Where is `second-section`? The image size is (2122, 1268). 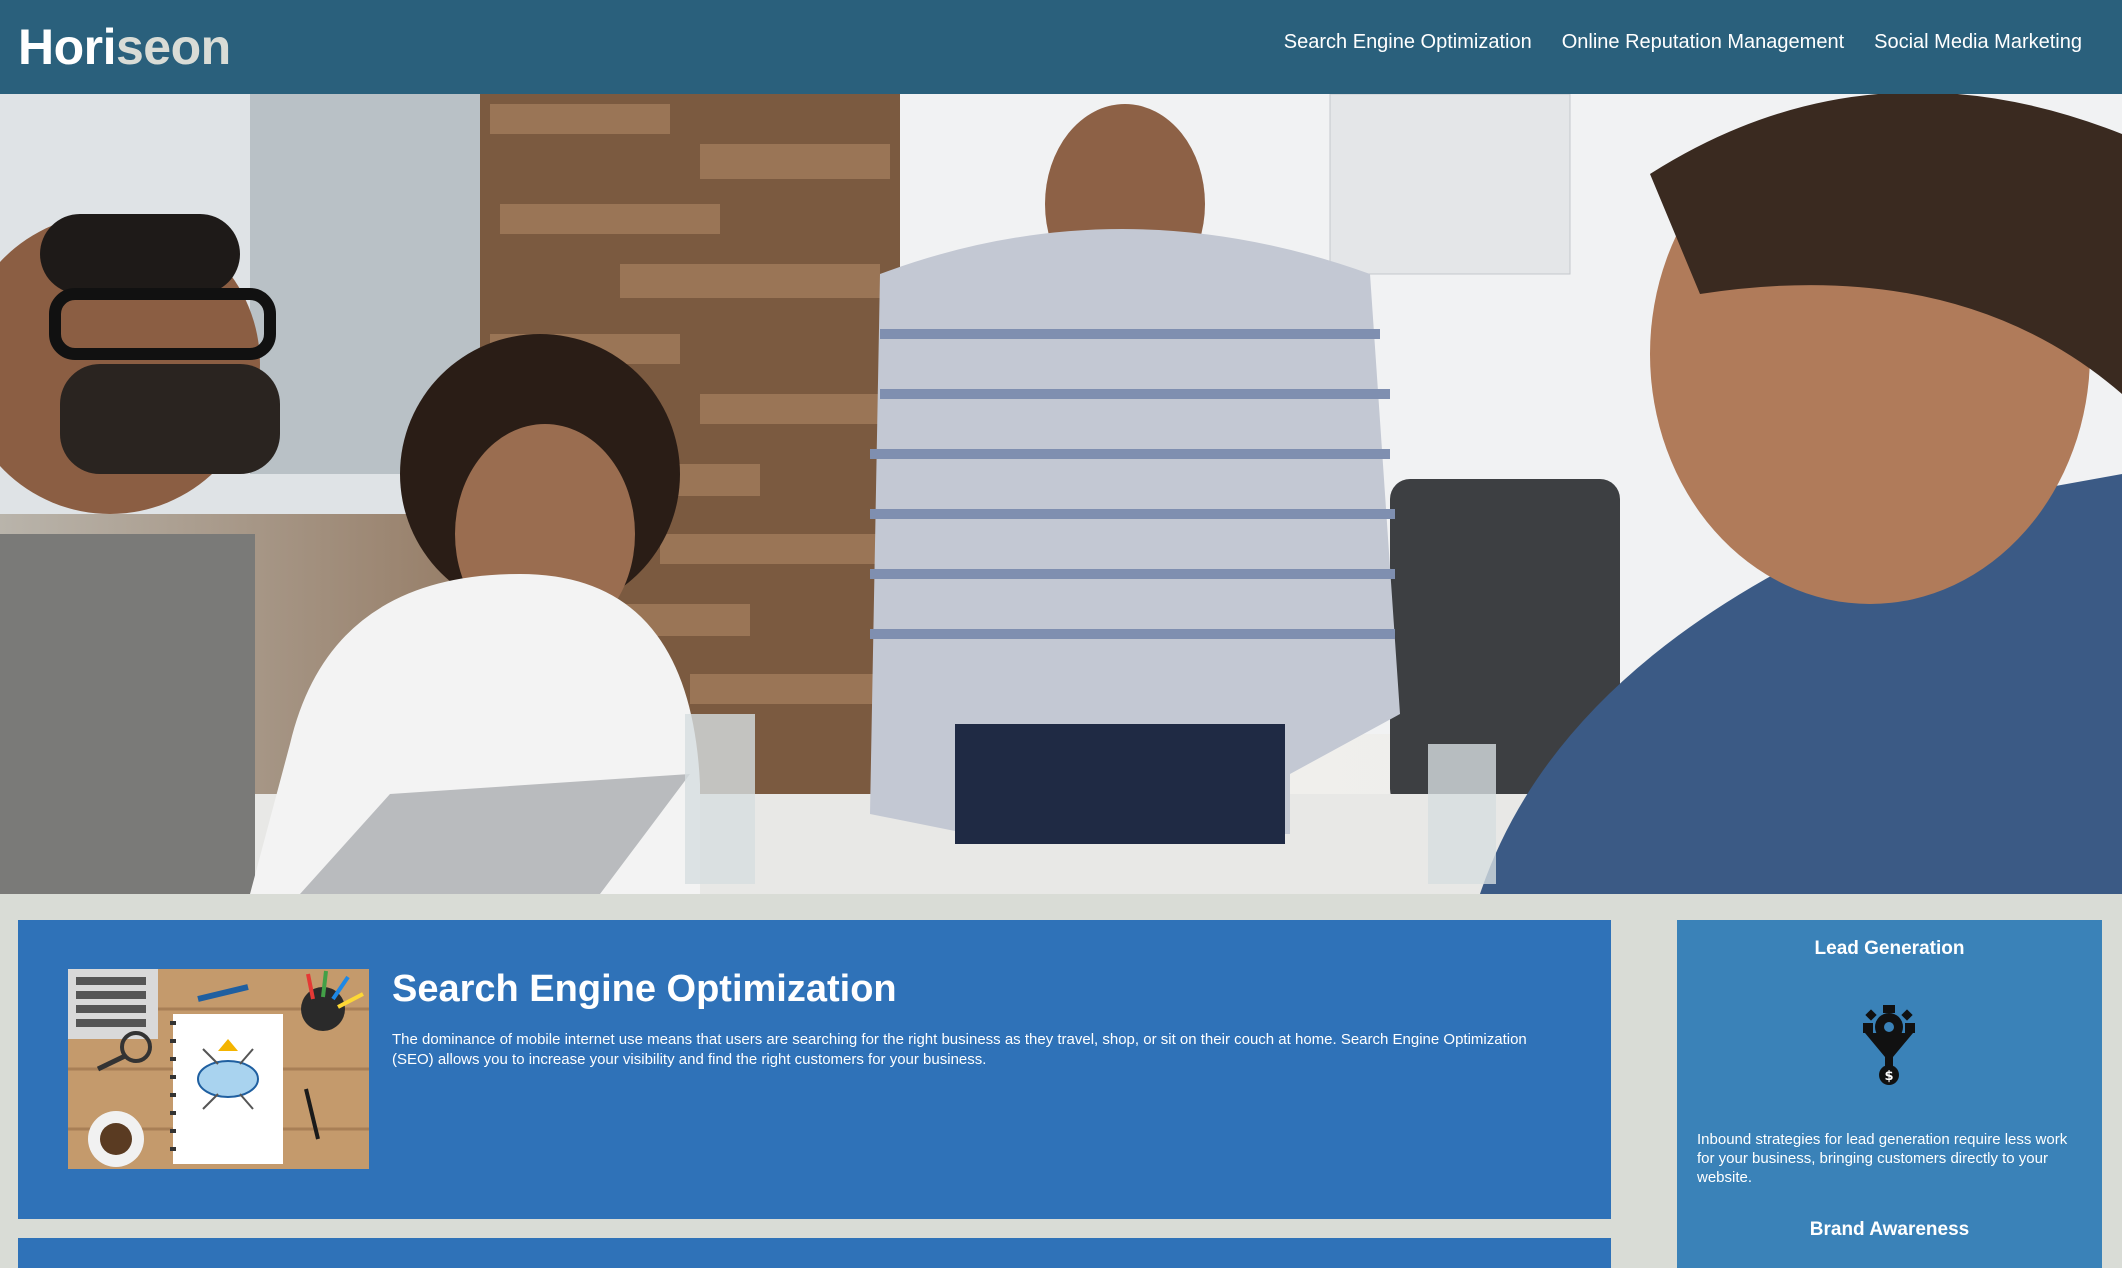 second-section is located at coordinates (814, 1253).